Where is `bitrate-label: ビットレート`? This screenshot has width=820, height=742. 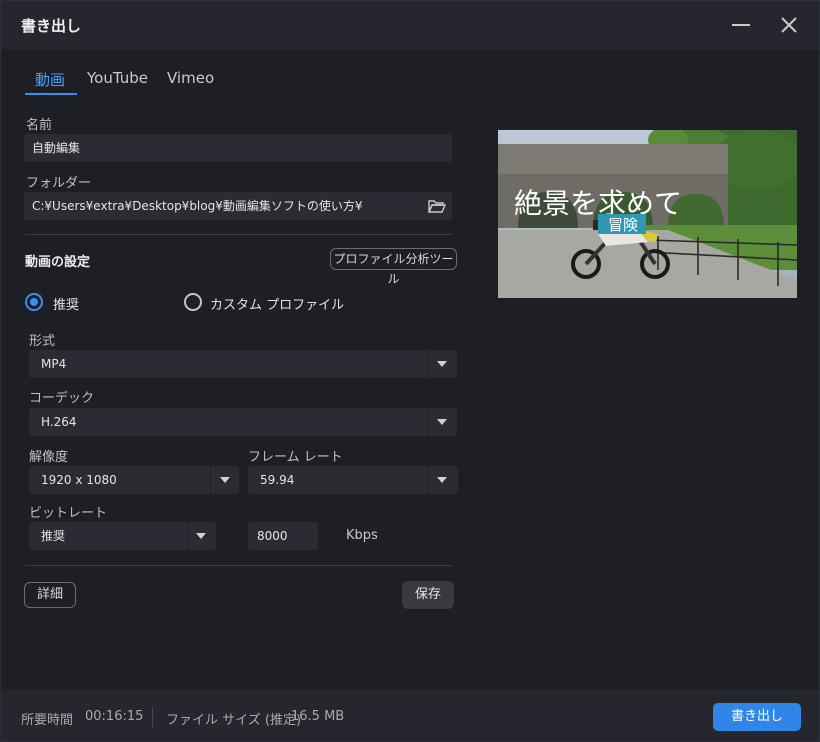
bitrate-label: ビットレート is located at coordinates (68, 513).